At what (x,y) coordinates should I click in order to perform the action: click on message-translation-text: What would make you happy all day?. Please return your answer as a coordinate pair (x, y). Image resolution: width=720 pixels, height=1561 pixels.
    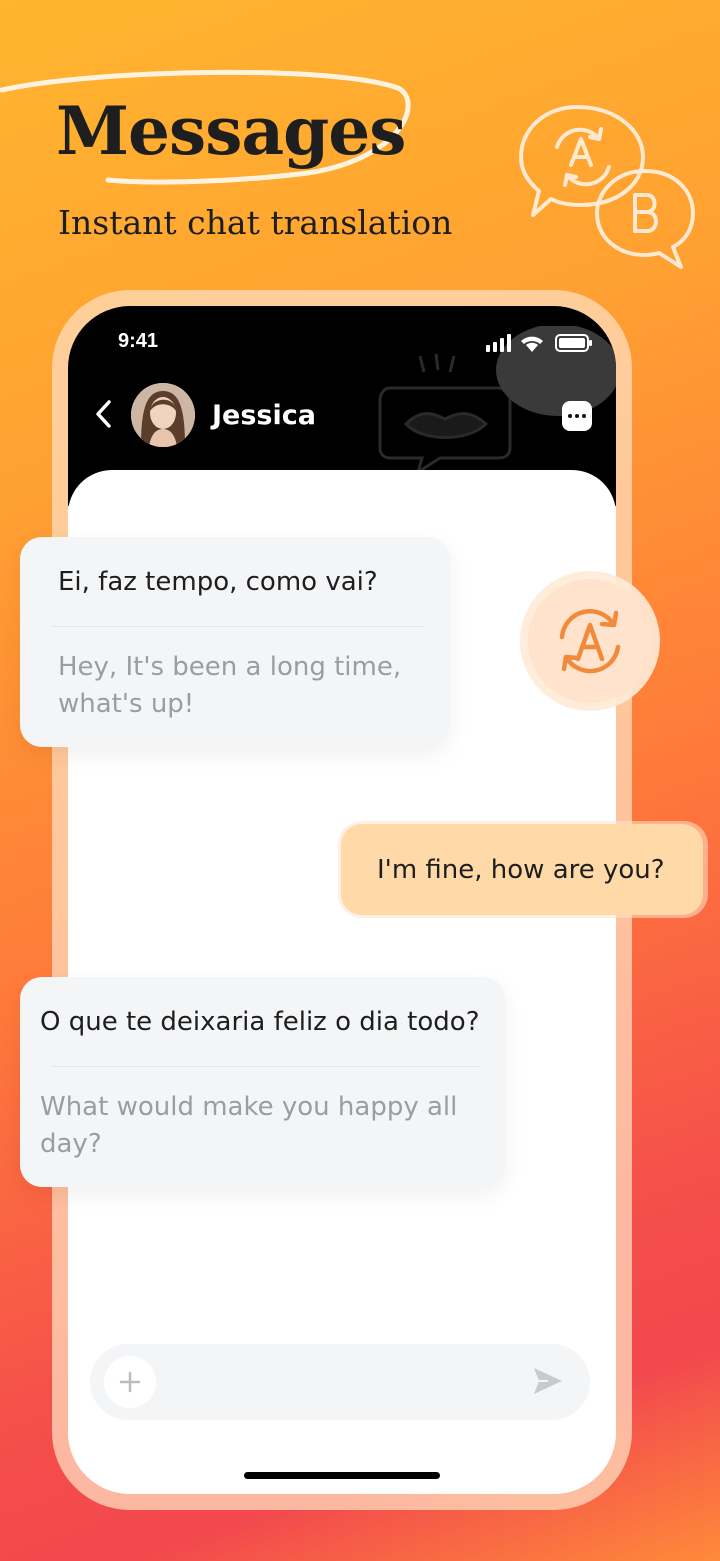
    Looking at the image, I should click on (249, 1125).